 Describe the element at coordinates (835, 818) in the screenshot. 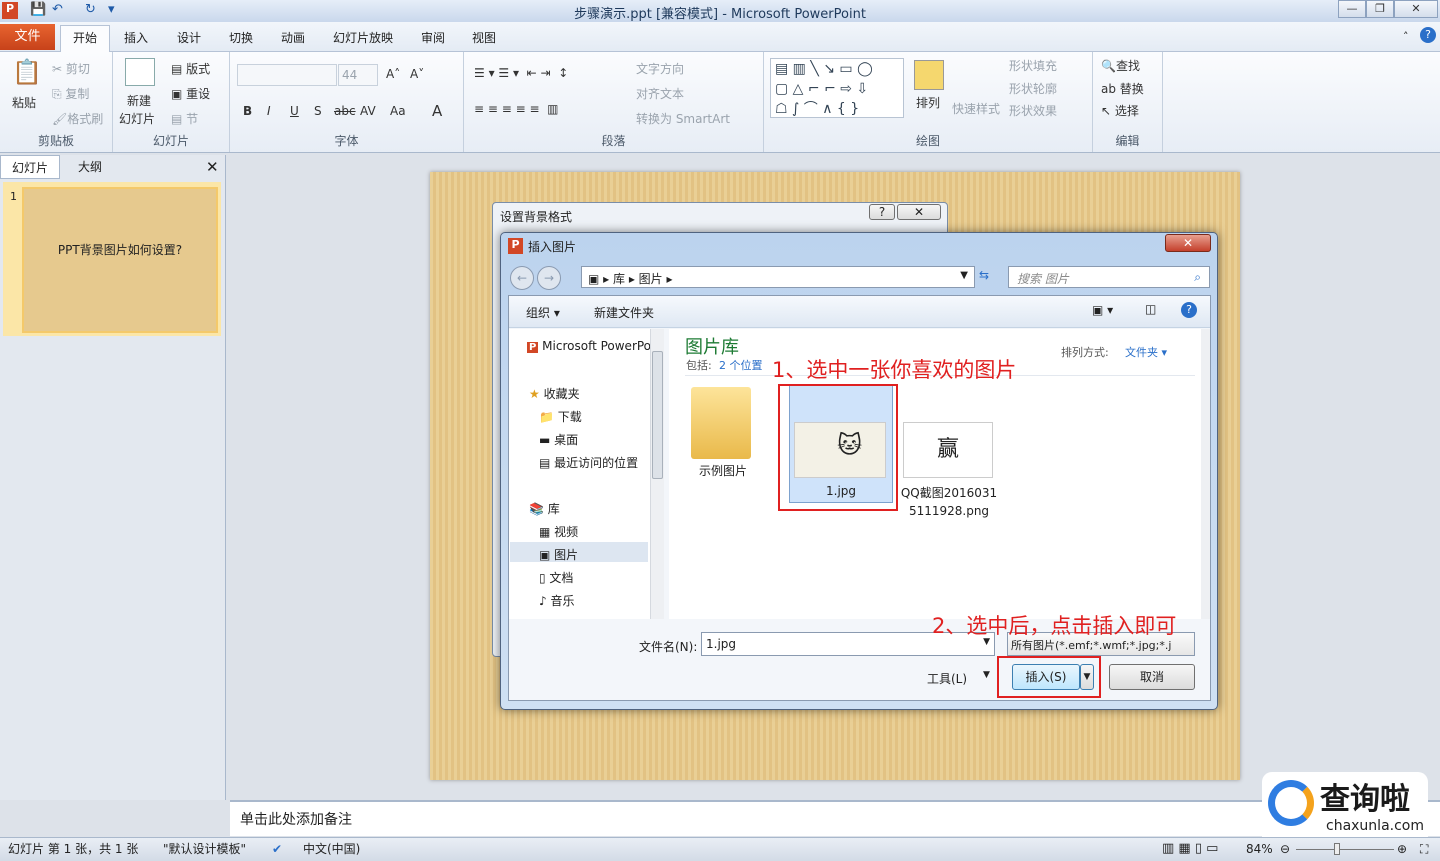

I see `notes-pane: 单击此处添加备注` at that location.